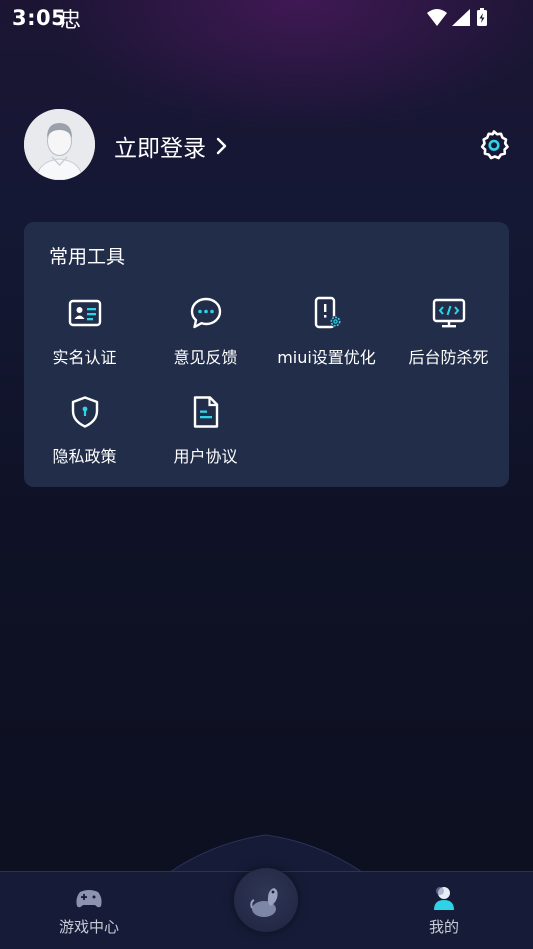  I want to click on tool-background-keepalive: 后台防杀死, so click(448, 332).